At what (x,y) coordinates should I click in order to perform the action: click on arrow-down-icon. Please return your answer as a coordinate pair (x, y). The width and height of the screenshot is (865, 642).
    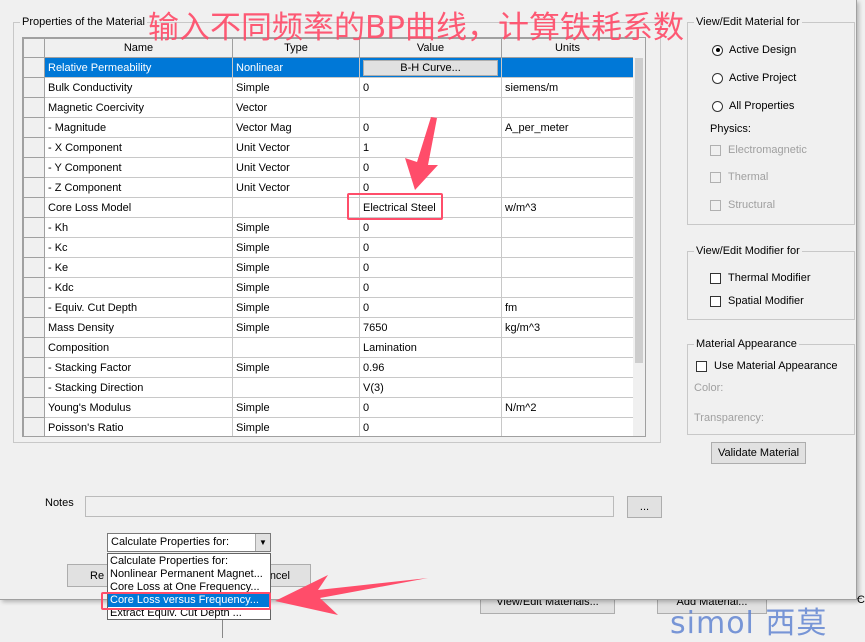
    Looking at the image, I should click on (421, 153).